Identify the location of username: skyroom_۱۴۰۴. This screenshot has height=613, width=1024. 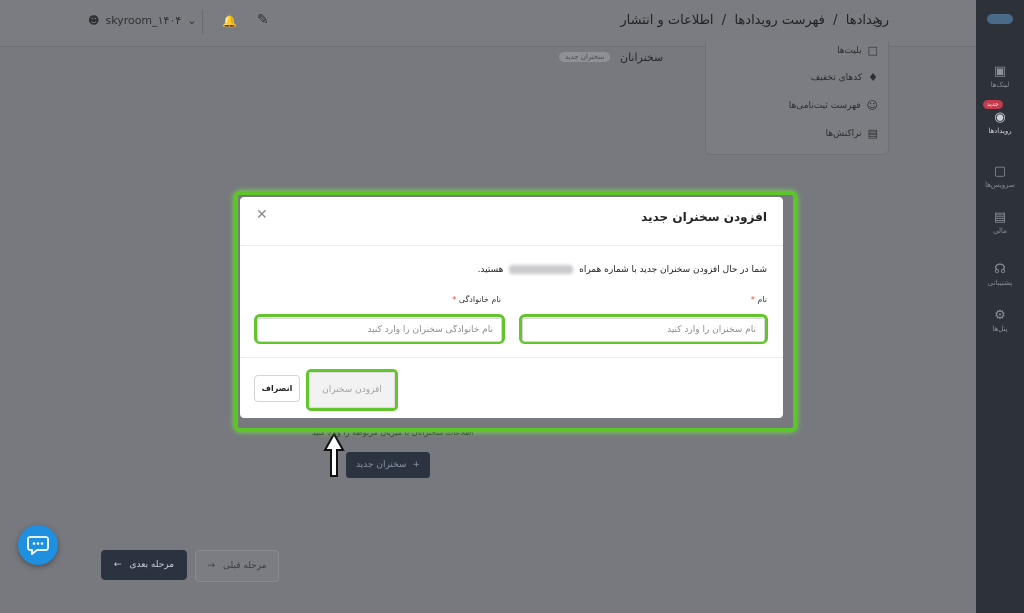
(143, 20).